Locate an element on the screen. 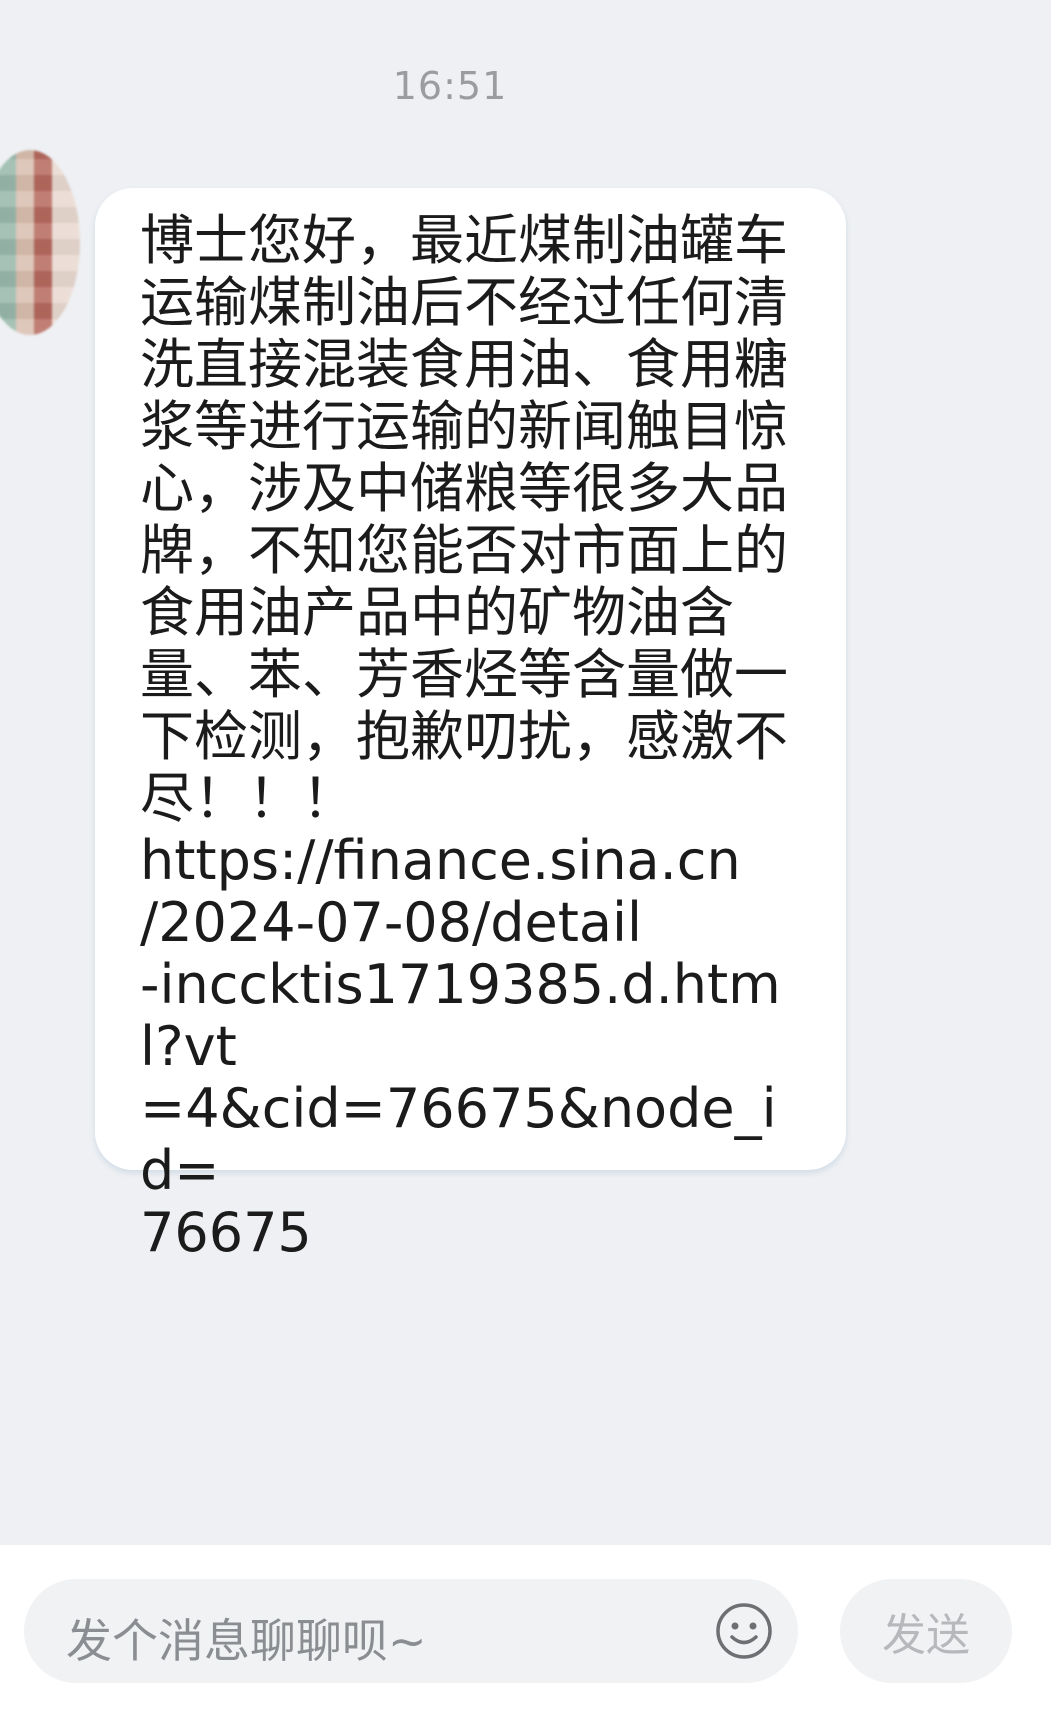 This screenshot has width=1051, height=1717. sender-avatar is located at coordinates (40, 242).